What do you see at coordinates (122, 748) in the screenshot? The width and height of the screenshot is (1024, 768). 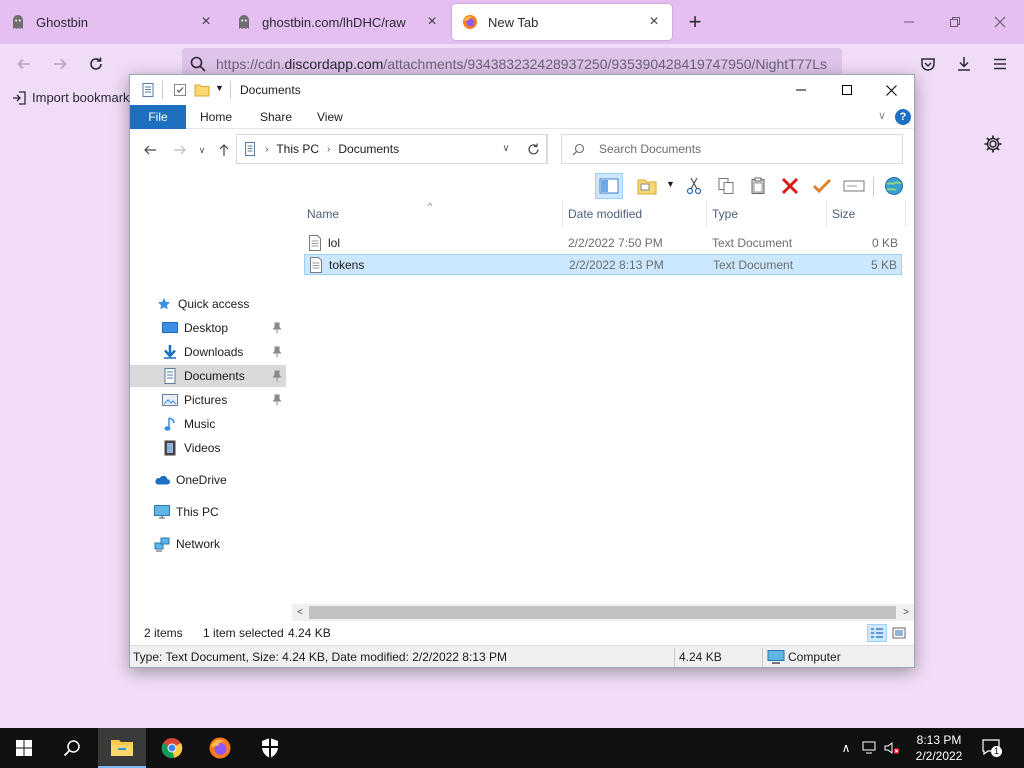 I see `taskbar-file-explorer` at bounding box center [122, 748].